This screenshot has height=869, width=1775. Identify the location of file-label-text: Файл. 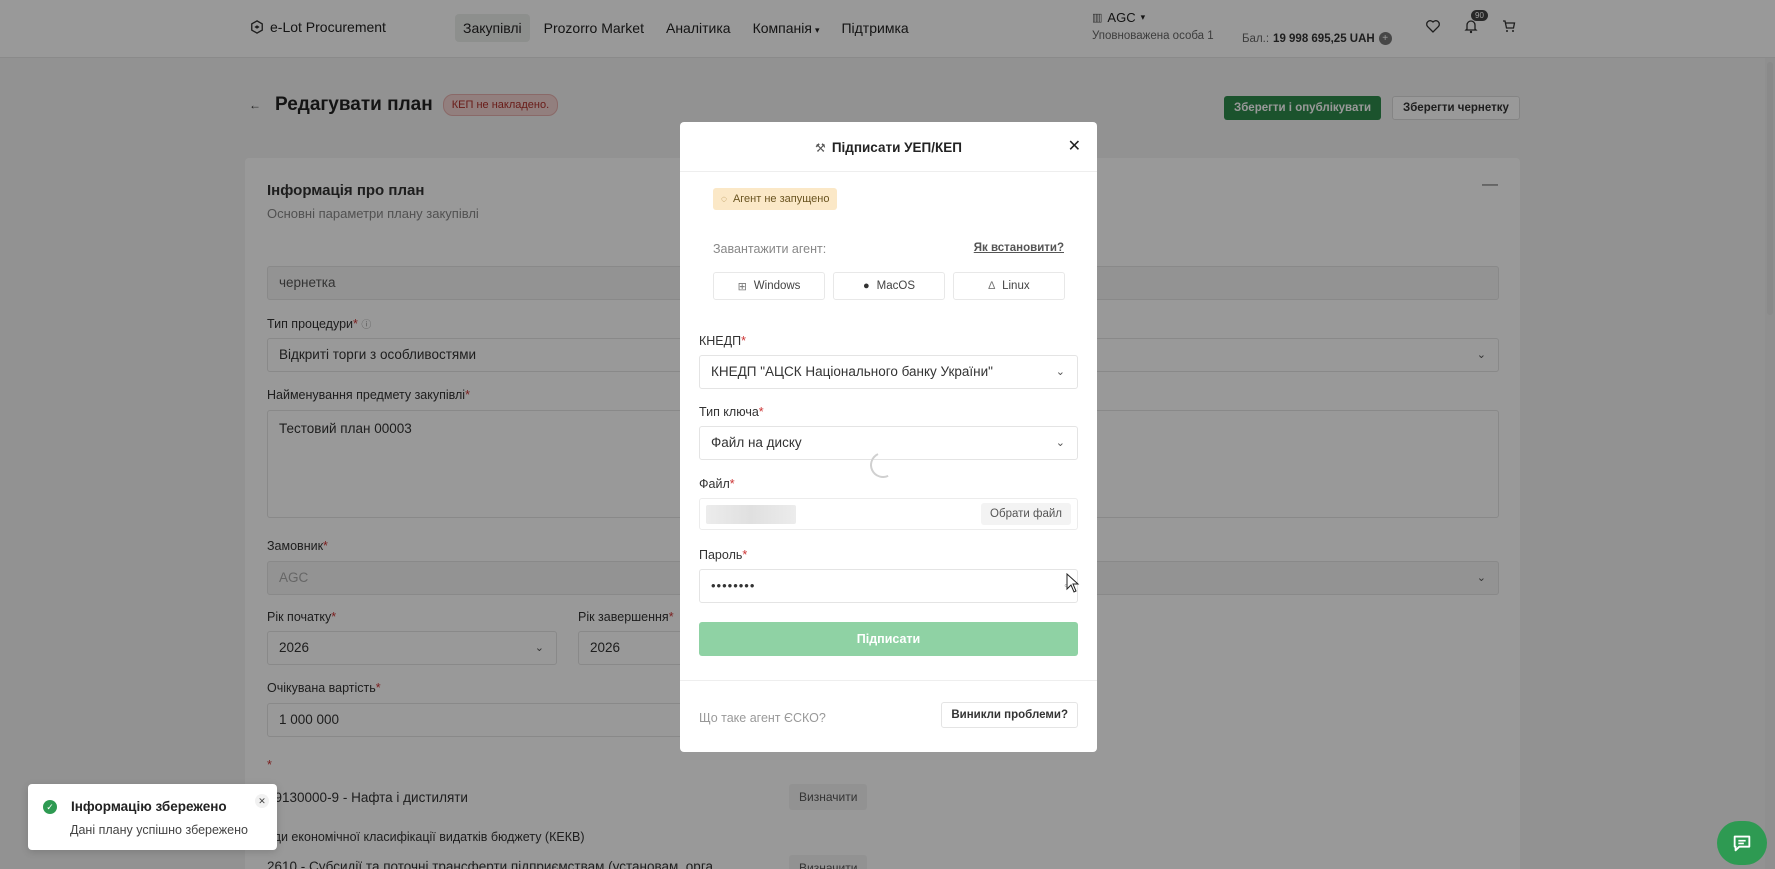
(714, 484).